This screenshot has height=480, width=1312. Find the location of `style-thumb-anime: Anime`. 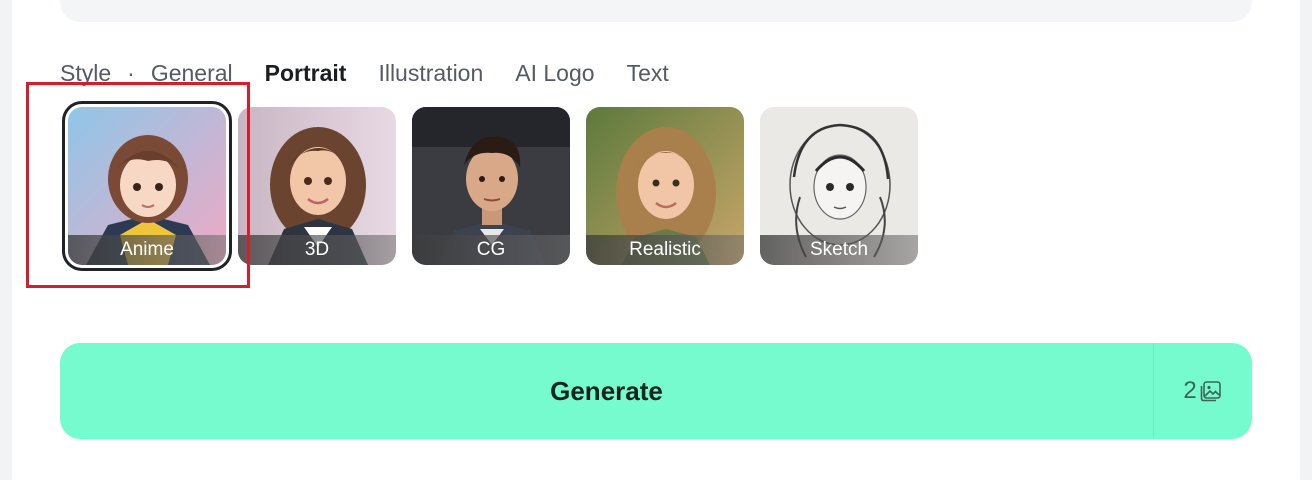

style-thumb-anime: Anime is located at coordinates (147, 186).